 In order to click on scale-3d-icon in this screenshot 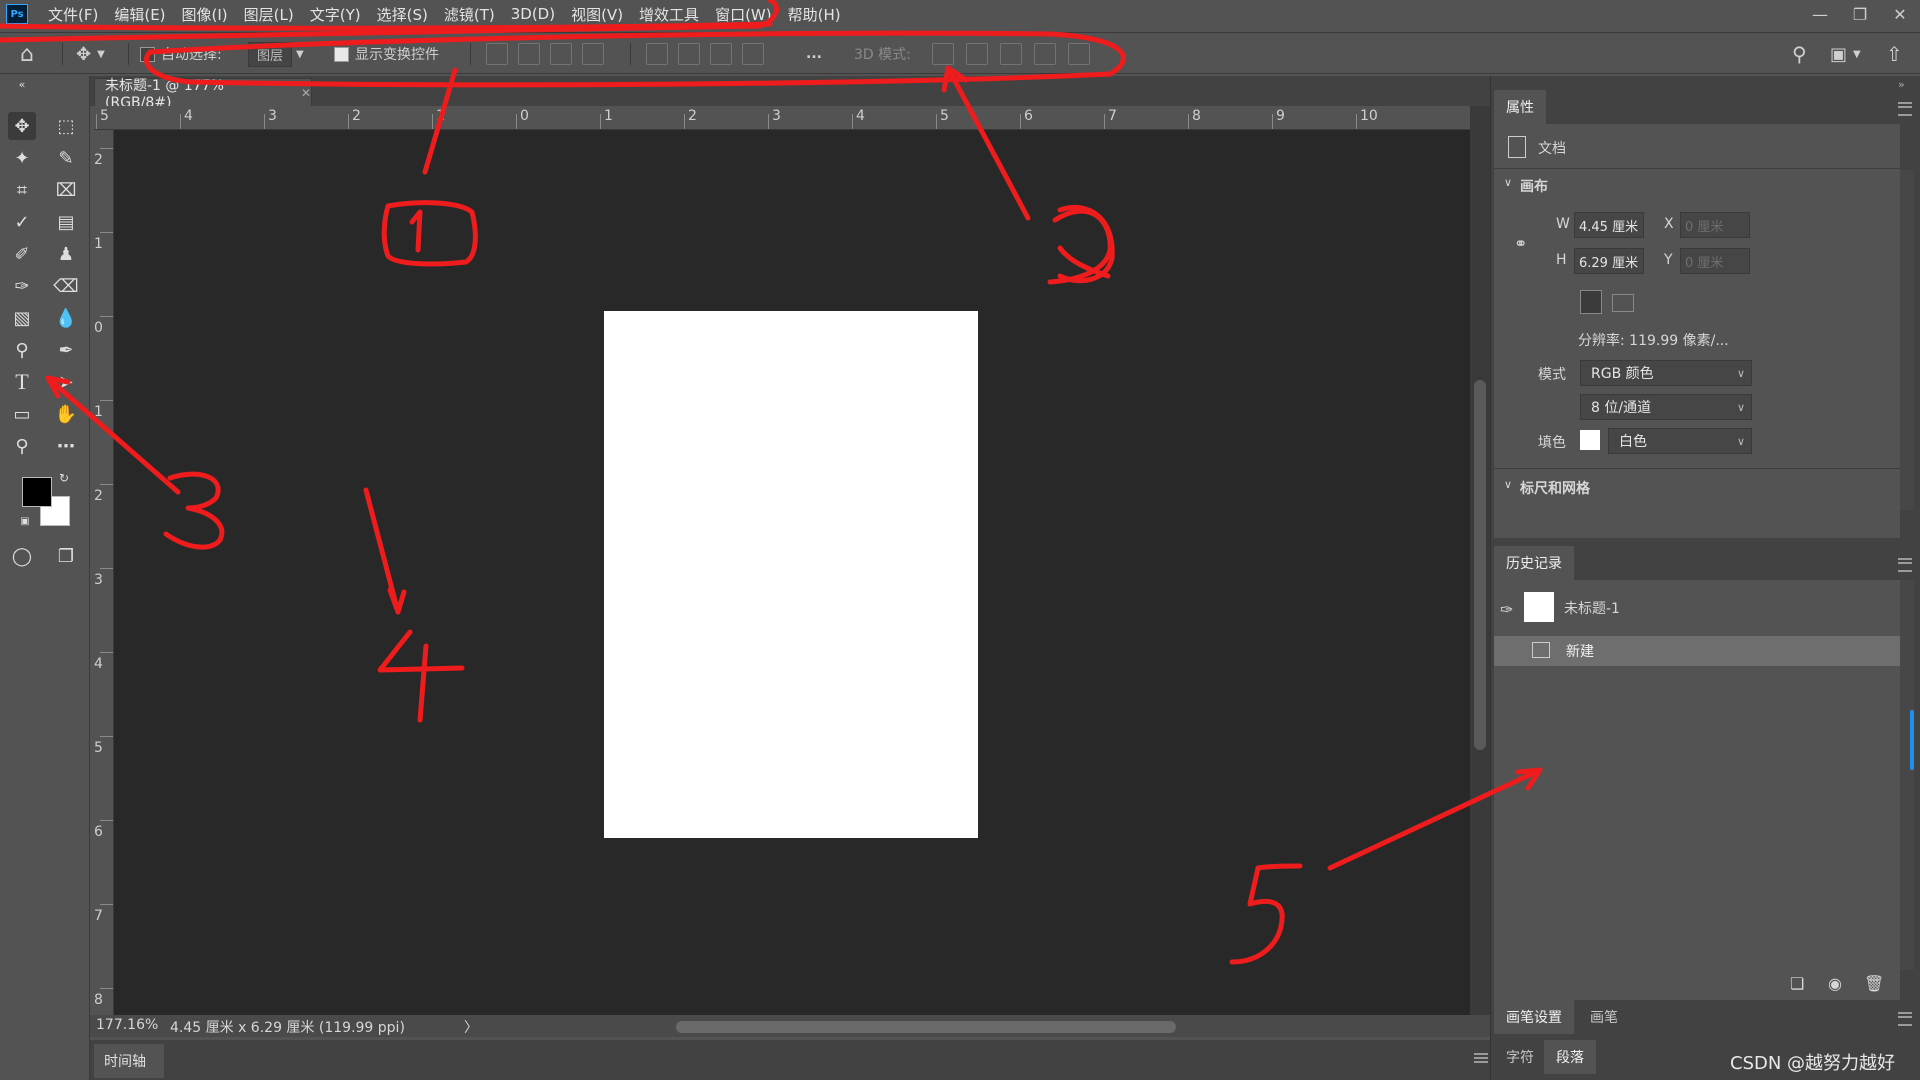, I will do `click(1079, 54)`.